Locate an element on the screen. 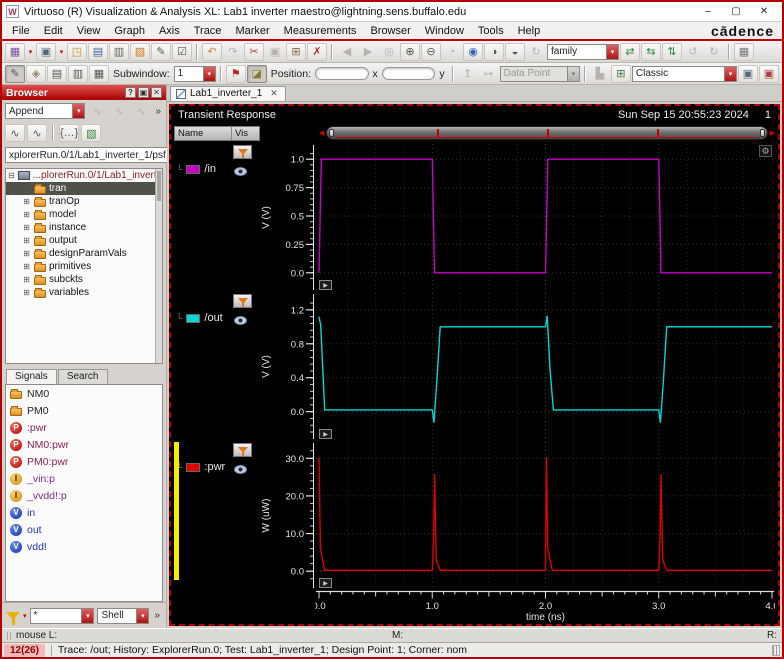 This screenshot has height=659, width=784. data-point-combo: Data Point ▾ is located at coordinates (539, 73).